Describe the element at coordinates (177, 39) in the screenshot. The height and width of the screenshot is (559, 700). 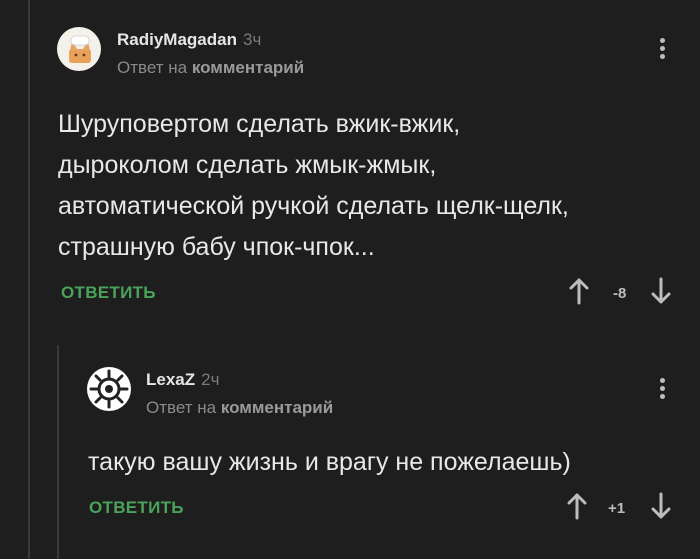
I see `author-name: RadiyMagadan` at that location.